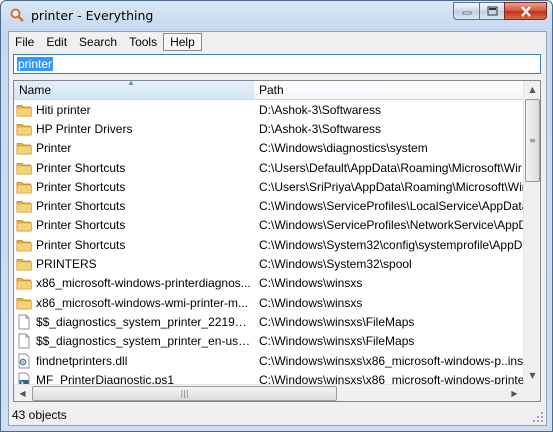 The image size is (553, 432). I want to click on table-row: PRINTERS C:\Windows\System32\spool, so click(268, 263).